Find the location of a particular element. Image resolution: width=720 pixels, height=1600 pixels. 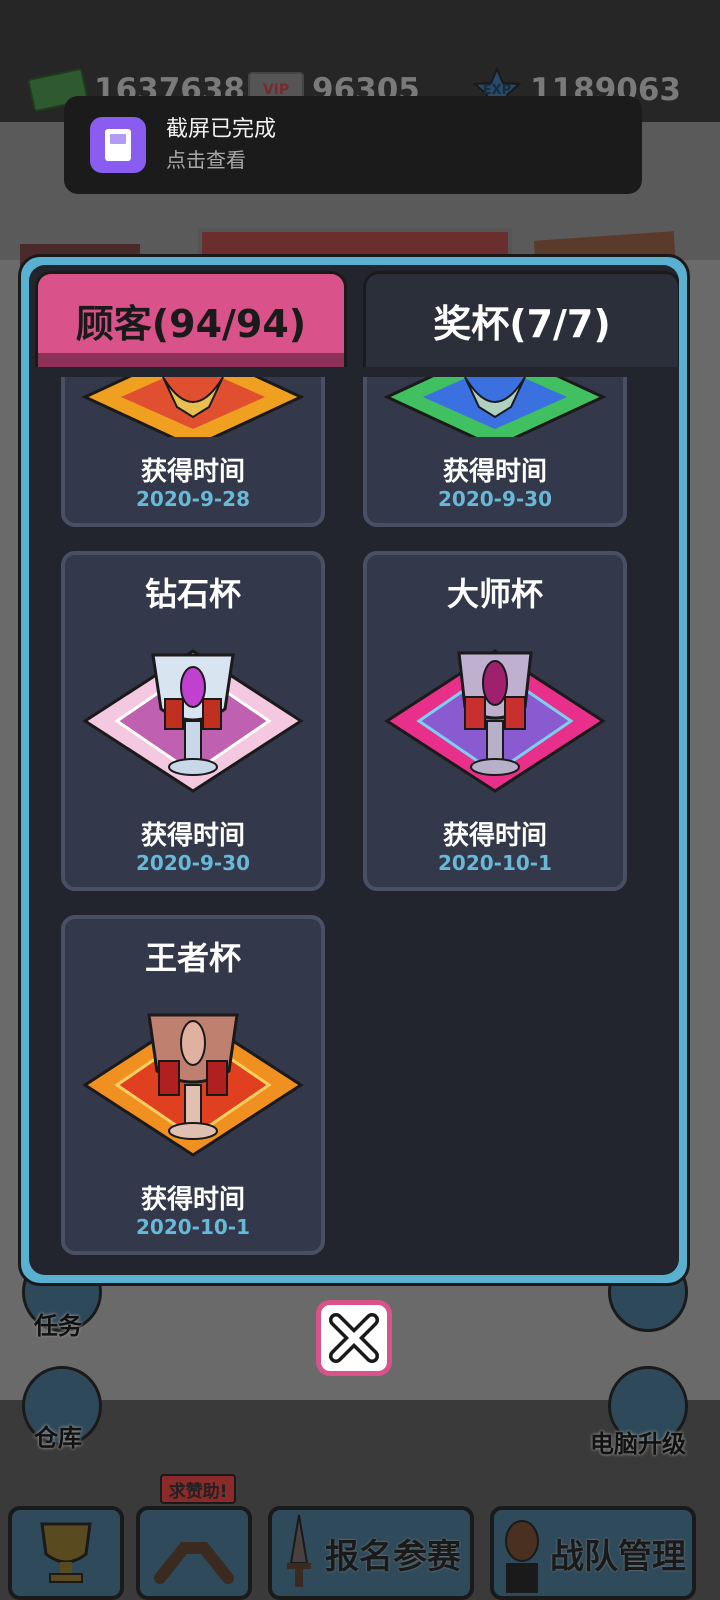

trophy-name: 钻石杯 is located at coordinates (192, 594).